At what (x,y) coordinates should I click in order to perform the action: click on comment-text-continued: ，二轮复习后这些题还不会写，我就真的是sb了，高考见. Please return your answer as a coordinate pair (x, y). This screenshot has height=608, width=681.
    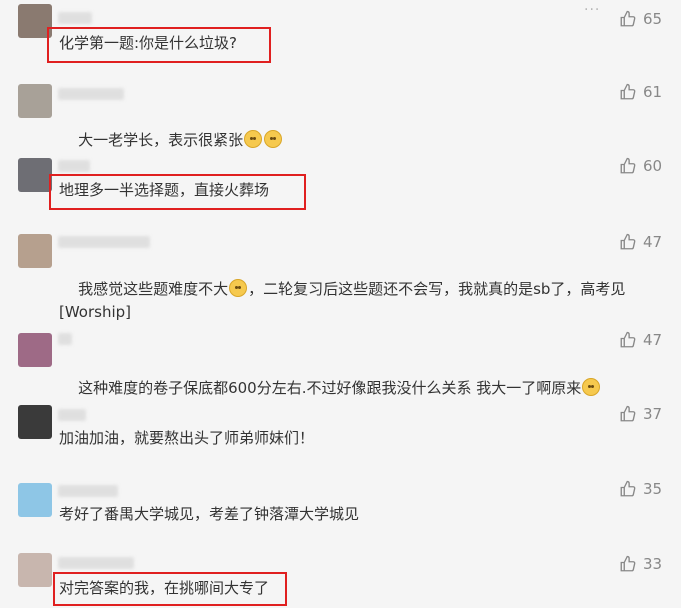
    Looking at the image, I should click on (437, 289).